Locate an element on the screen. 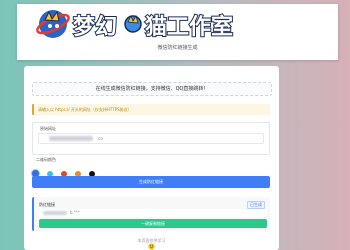  https-warning: 请输入以 https:// 开头的网址（仅支持HTTPS协议） is located at coordinates (151, 109).